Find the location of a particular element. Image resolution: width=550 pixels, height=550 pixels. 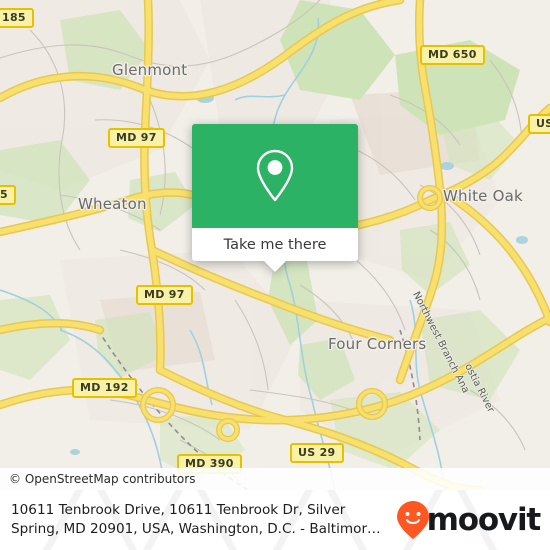

marker-card-pointer is located at coordinates (275, 266).